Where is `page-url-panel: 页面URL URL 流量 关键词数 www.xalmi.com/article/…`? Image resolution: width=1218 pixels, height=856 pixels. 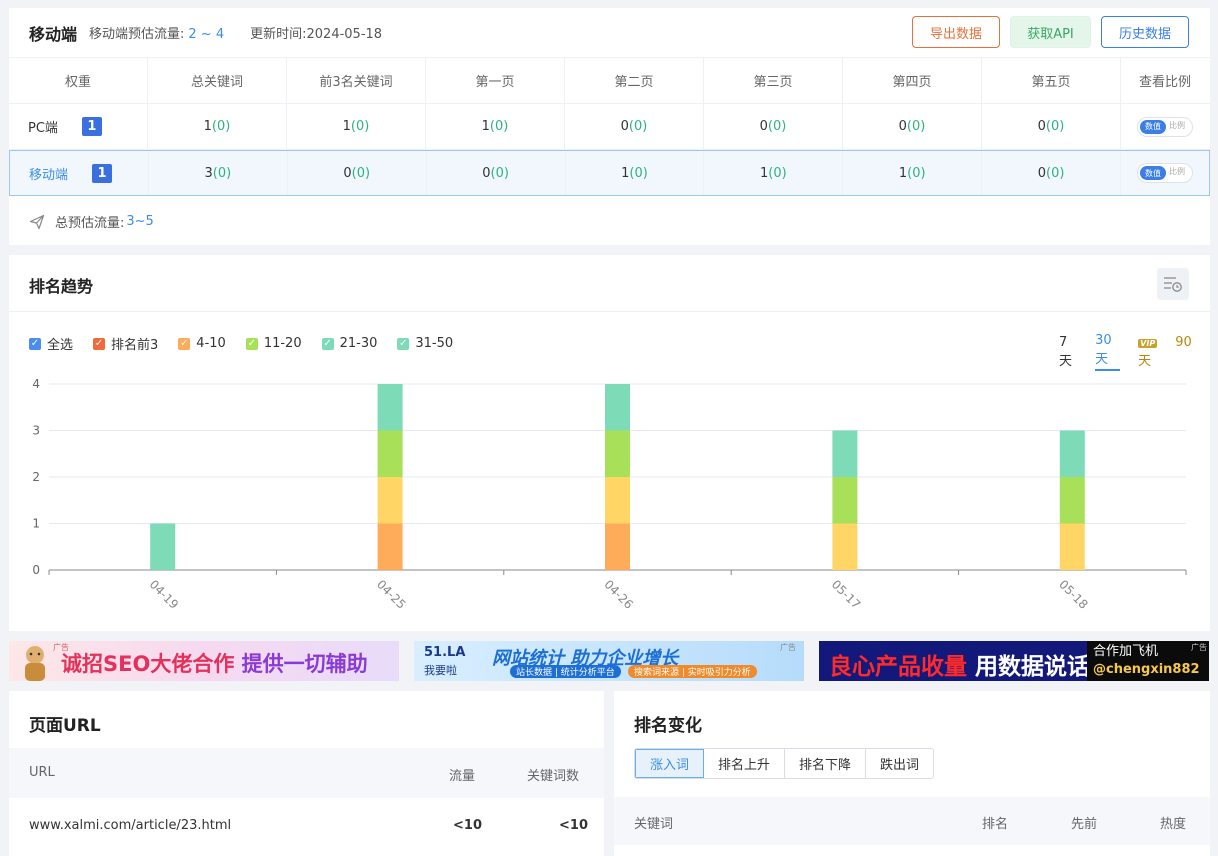 page-url-panel: 页面URL URL 流量 关键词数 www.xalmi.com/article/… is located at coordinates (306, 773).